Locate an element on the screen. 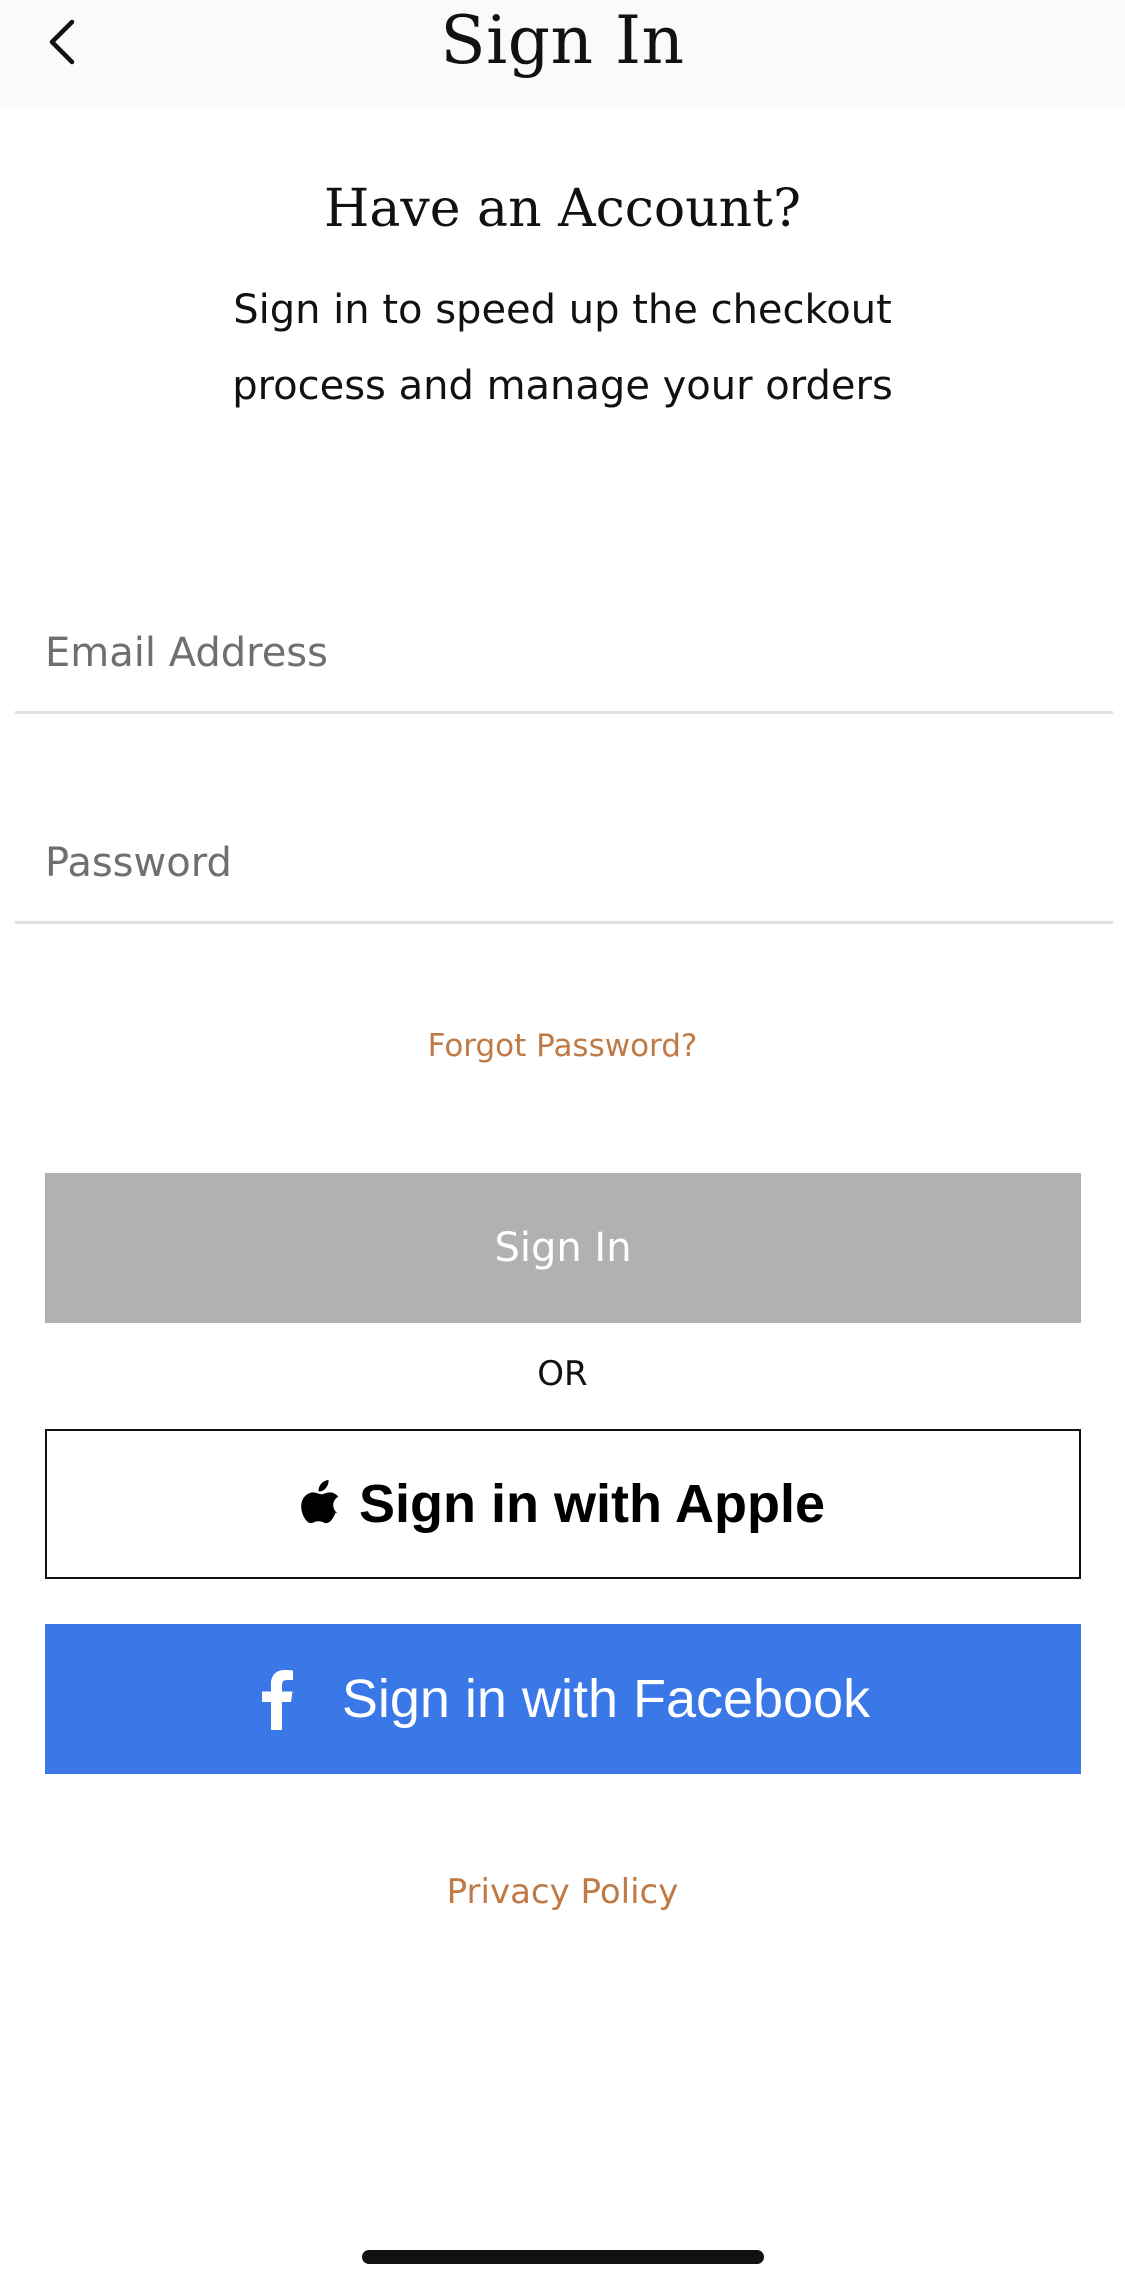  privacy-policy-link: Privacy Policy is located at coordinates (562, 1892).